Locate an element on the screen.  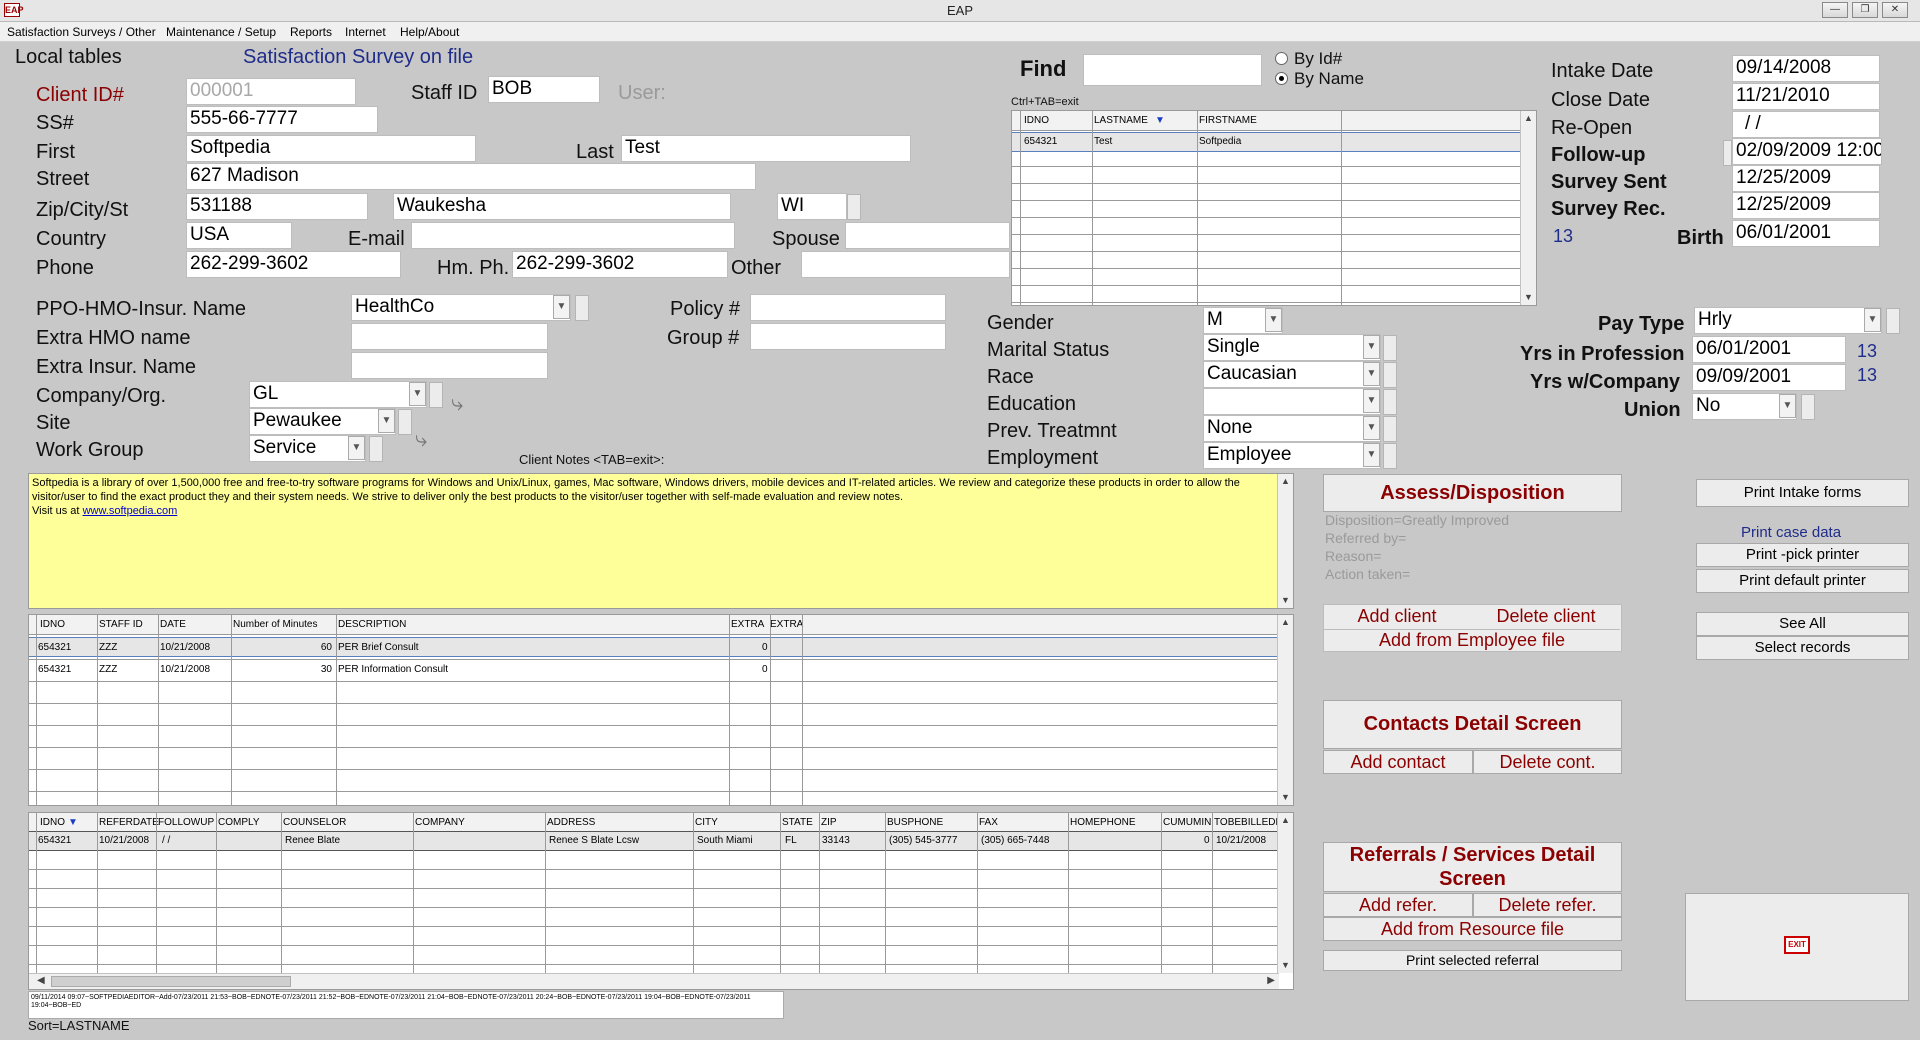
col-state: STATE is located at coordinates (797, 822).